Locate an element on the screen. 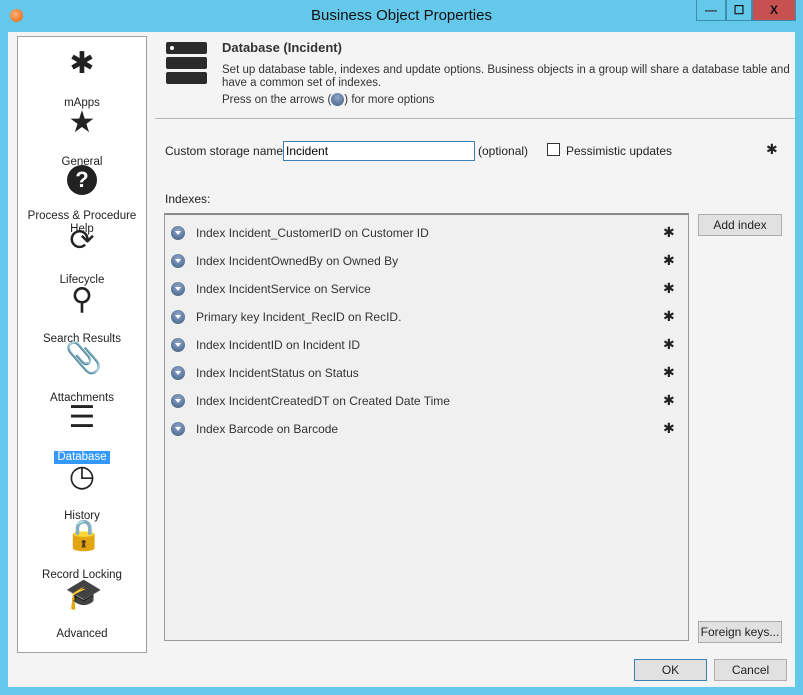 The width and height of the screenshot is (803, 695). storage-name-input is located at coordinates (379, 151).